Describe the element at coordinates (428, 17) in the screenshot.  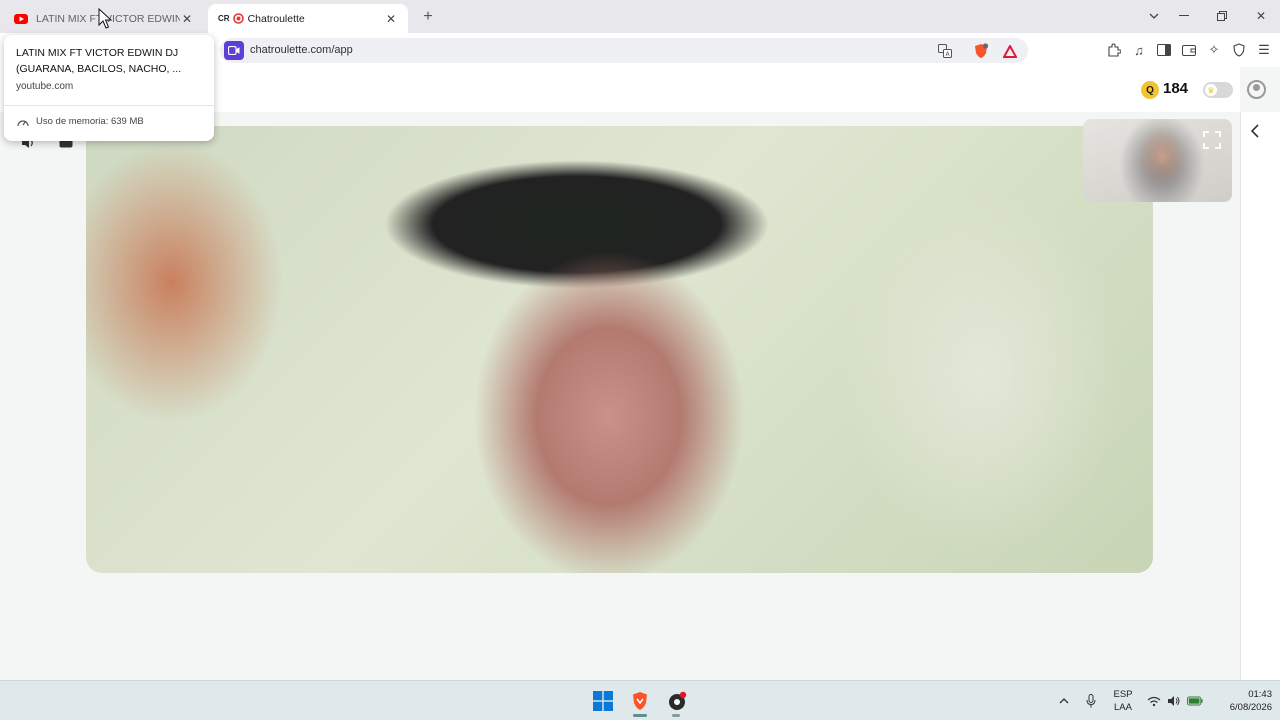
I see `new-tab-button: +` at that location.